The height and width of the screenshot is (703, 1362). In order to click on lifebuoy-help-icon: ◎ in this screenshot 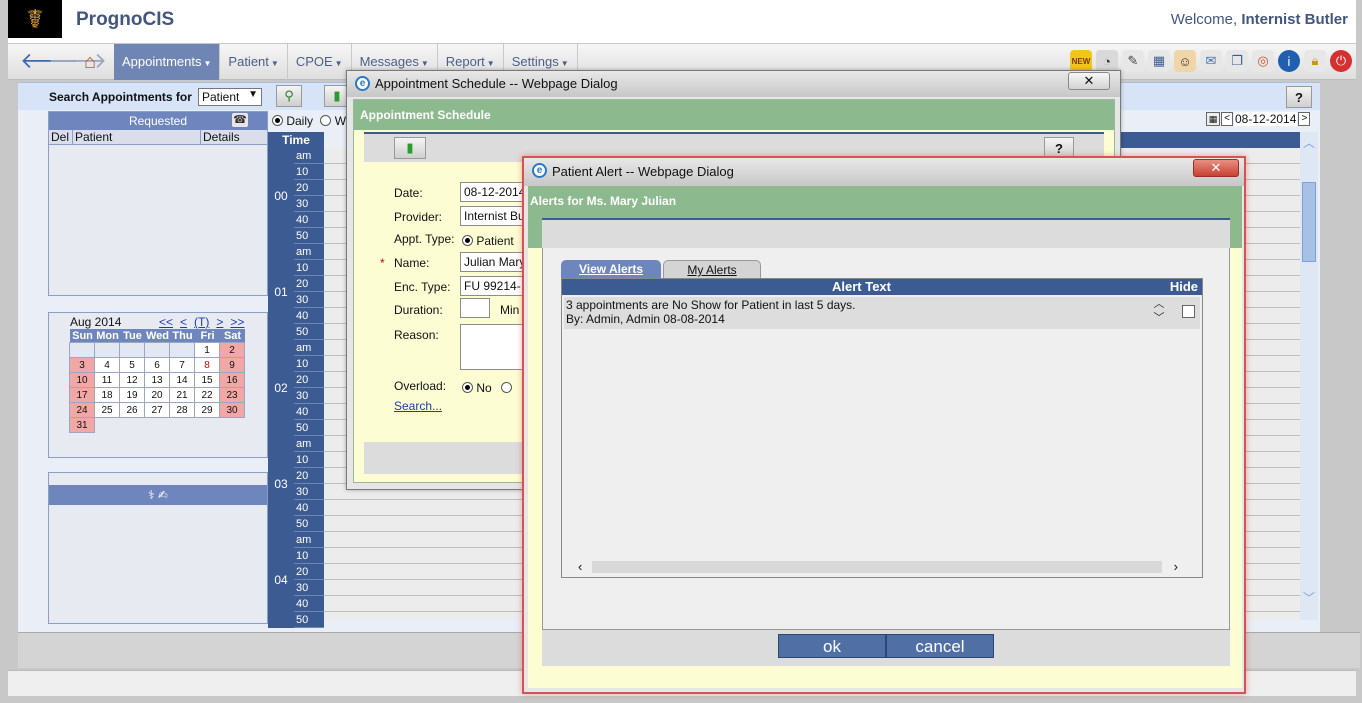, I will do `click(1263, 61)`.